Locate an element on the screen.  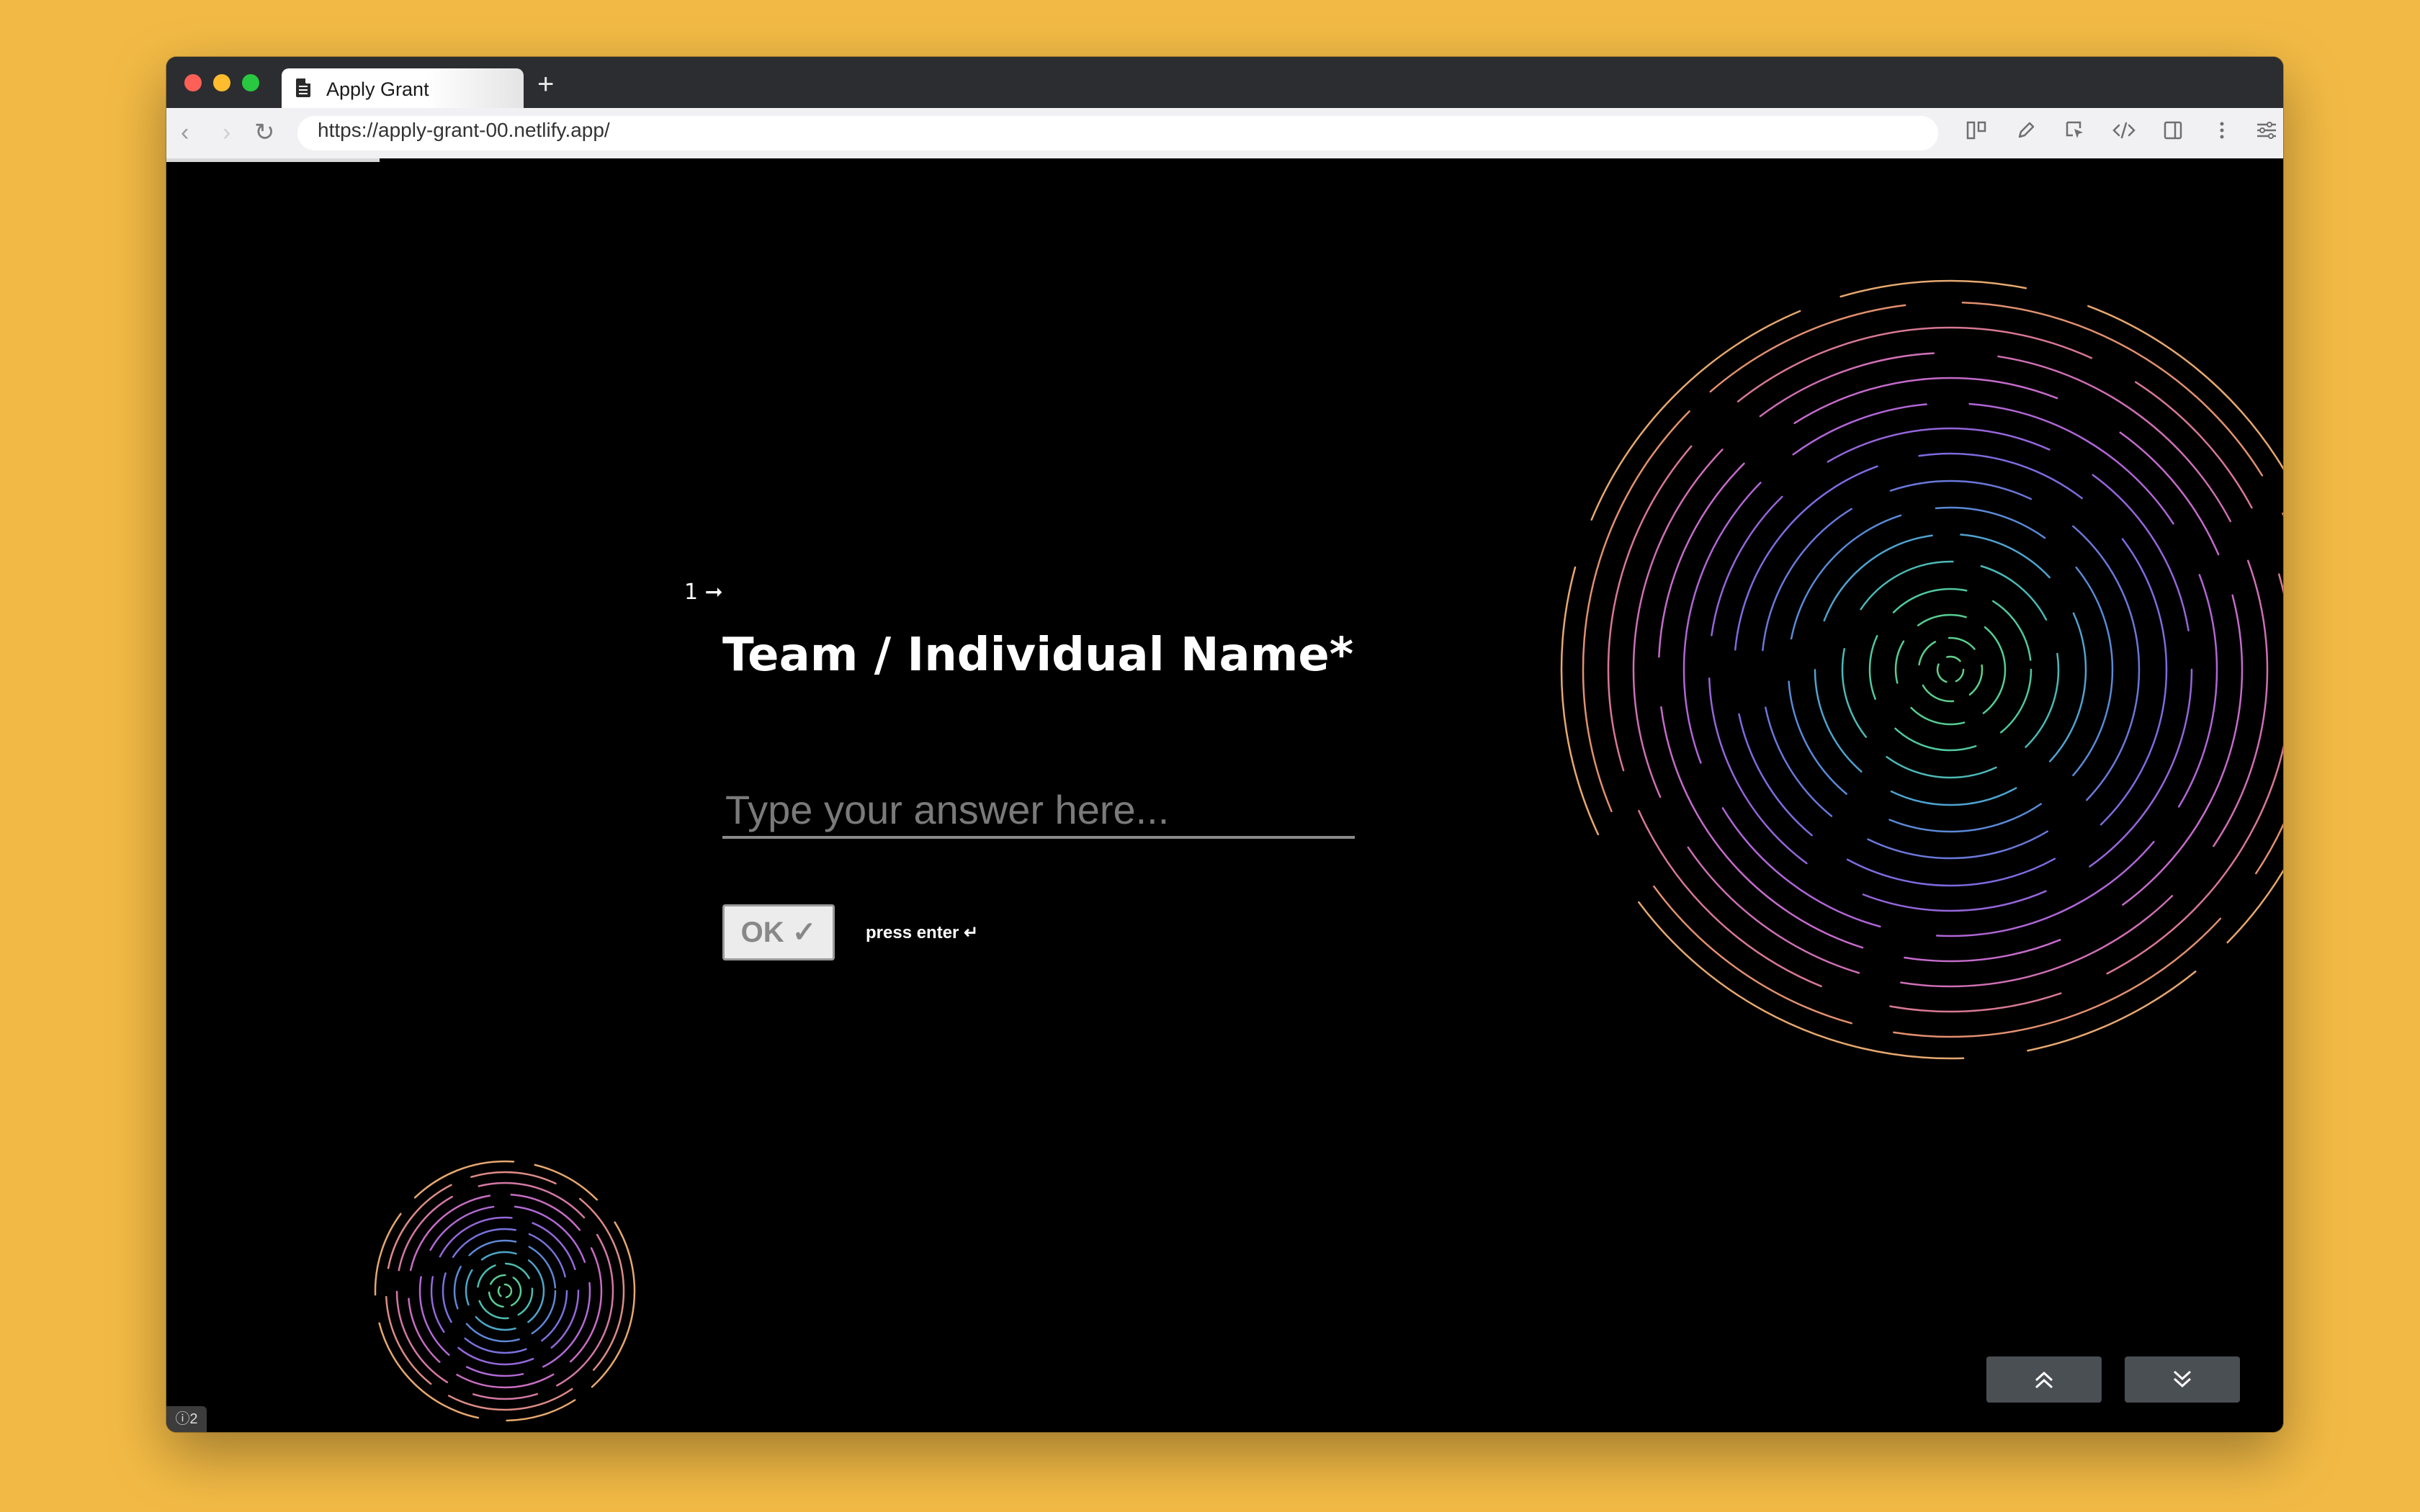
previous-question-button is located at coordinates (2044, 1379).